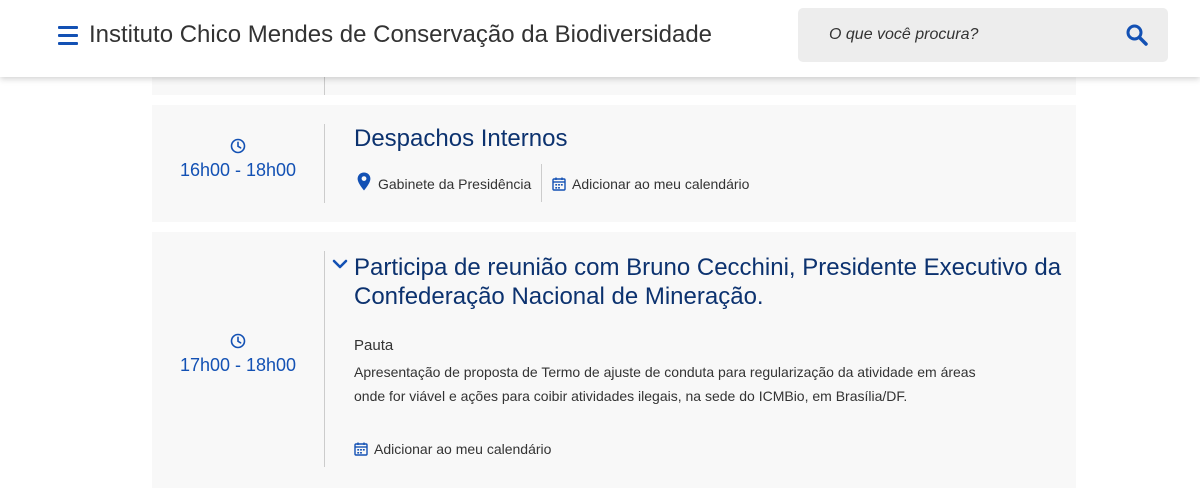 This screenshot has height=490, width=1200. Describe the element at coordinates (541, 183) in the screenshot. I see `separator` at that location.